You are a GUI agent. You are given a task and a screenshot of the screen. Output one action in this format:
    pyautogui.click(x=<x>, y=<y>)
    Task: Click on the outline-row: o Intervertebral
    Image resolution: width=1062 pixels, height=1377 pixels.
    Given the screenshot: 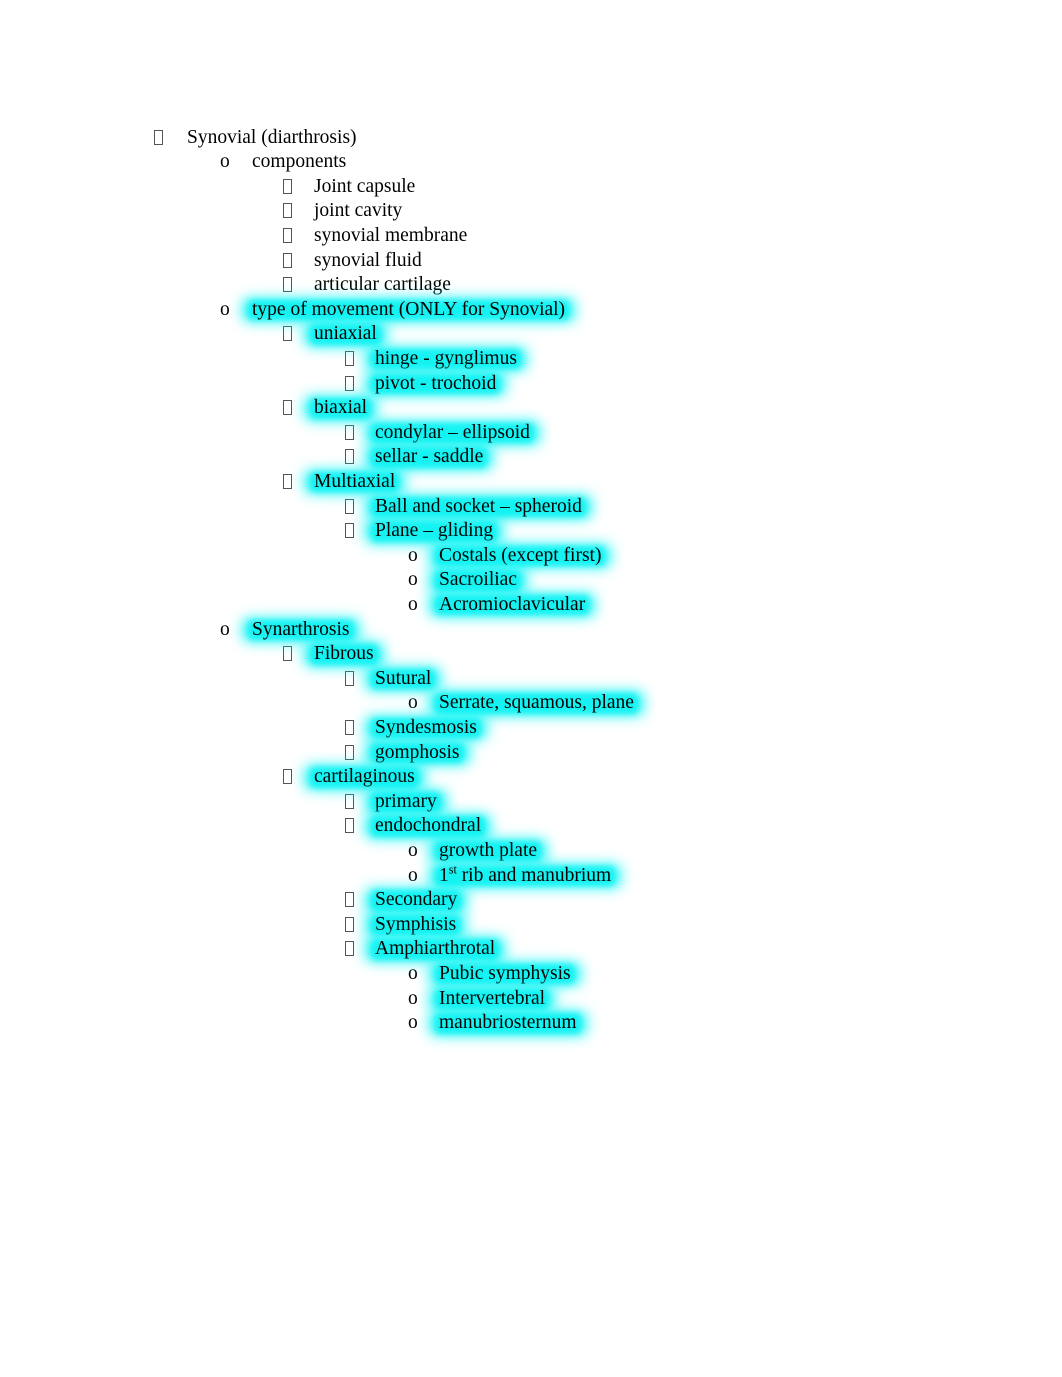 What is the action you would take?
    pyautogui.click(x=531, y=999)
    